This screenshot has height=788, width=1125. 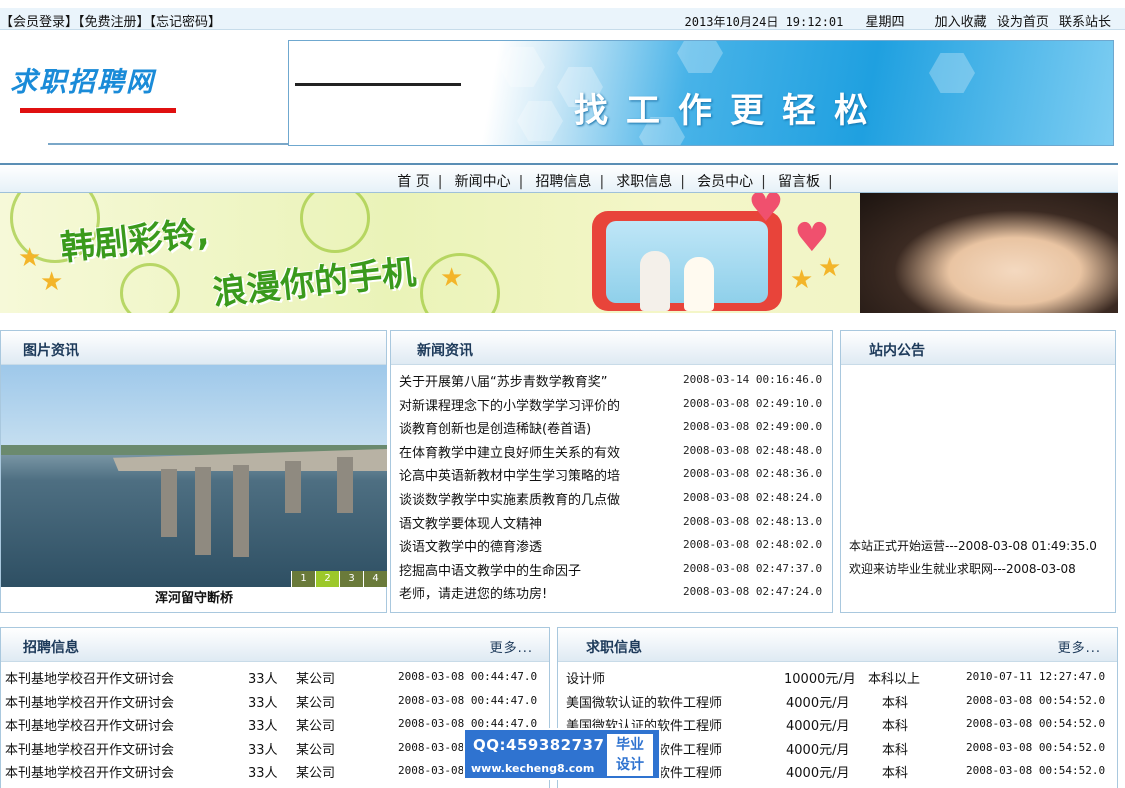 What do you see at coordinates (610, 430) in the screenshot?
I see `list-item: 谈教育创新也是创造稀缺(卷首语) 2008-03-08 02:49:00.0` at bounding box center [610, 430].